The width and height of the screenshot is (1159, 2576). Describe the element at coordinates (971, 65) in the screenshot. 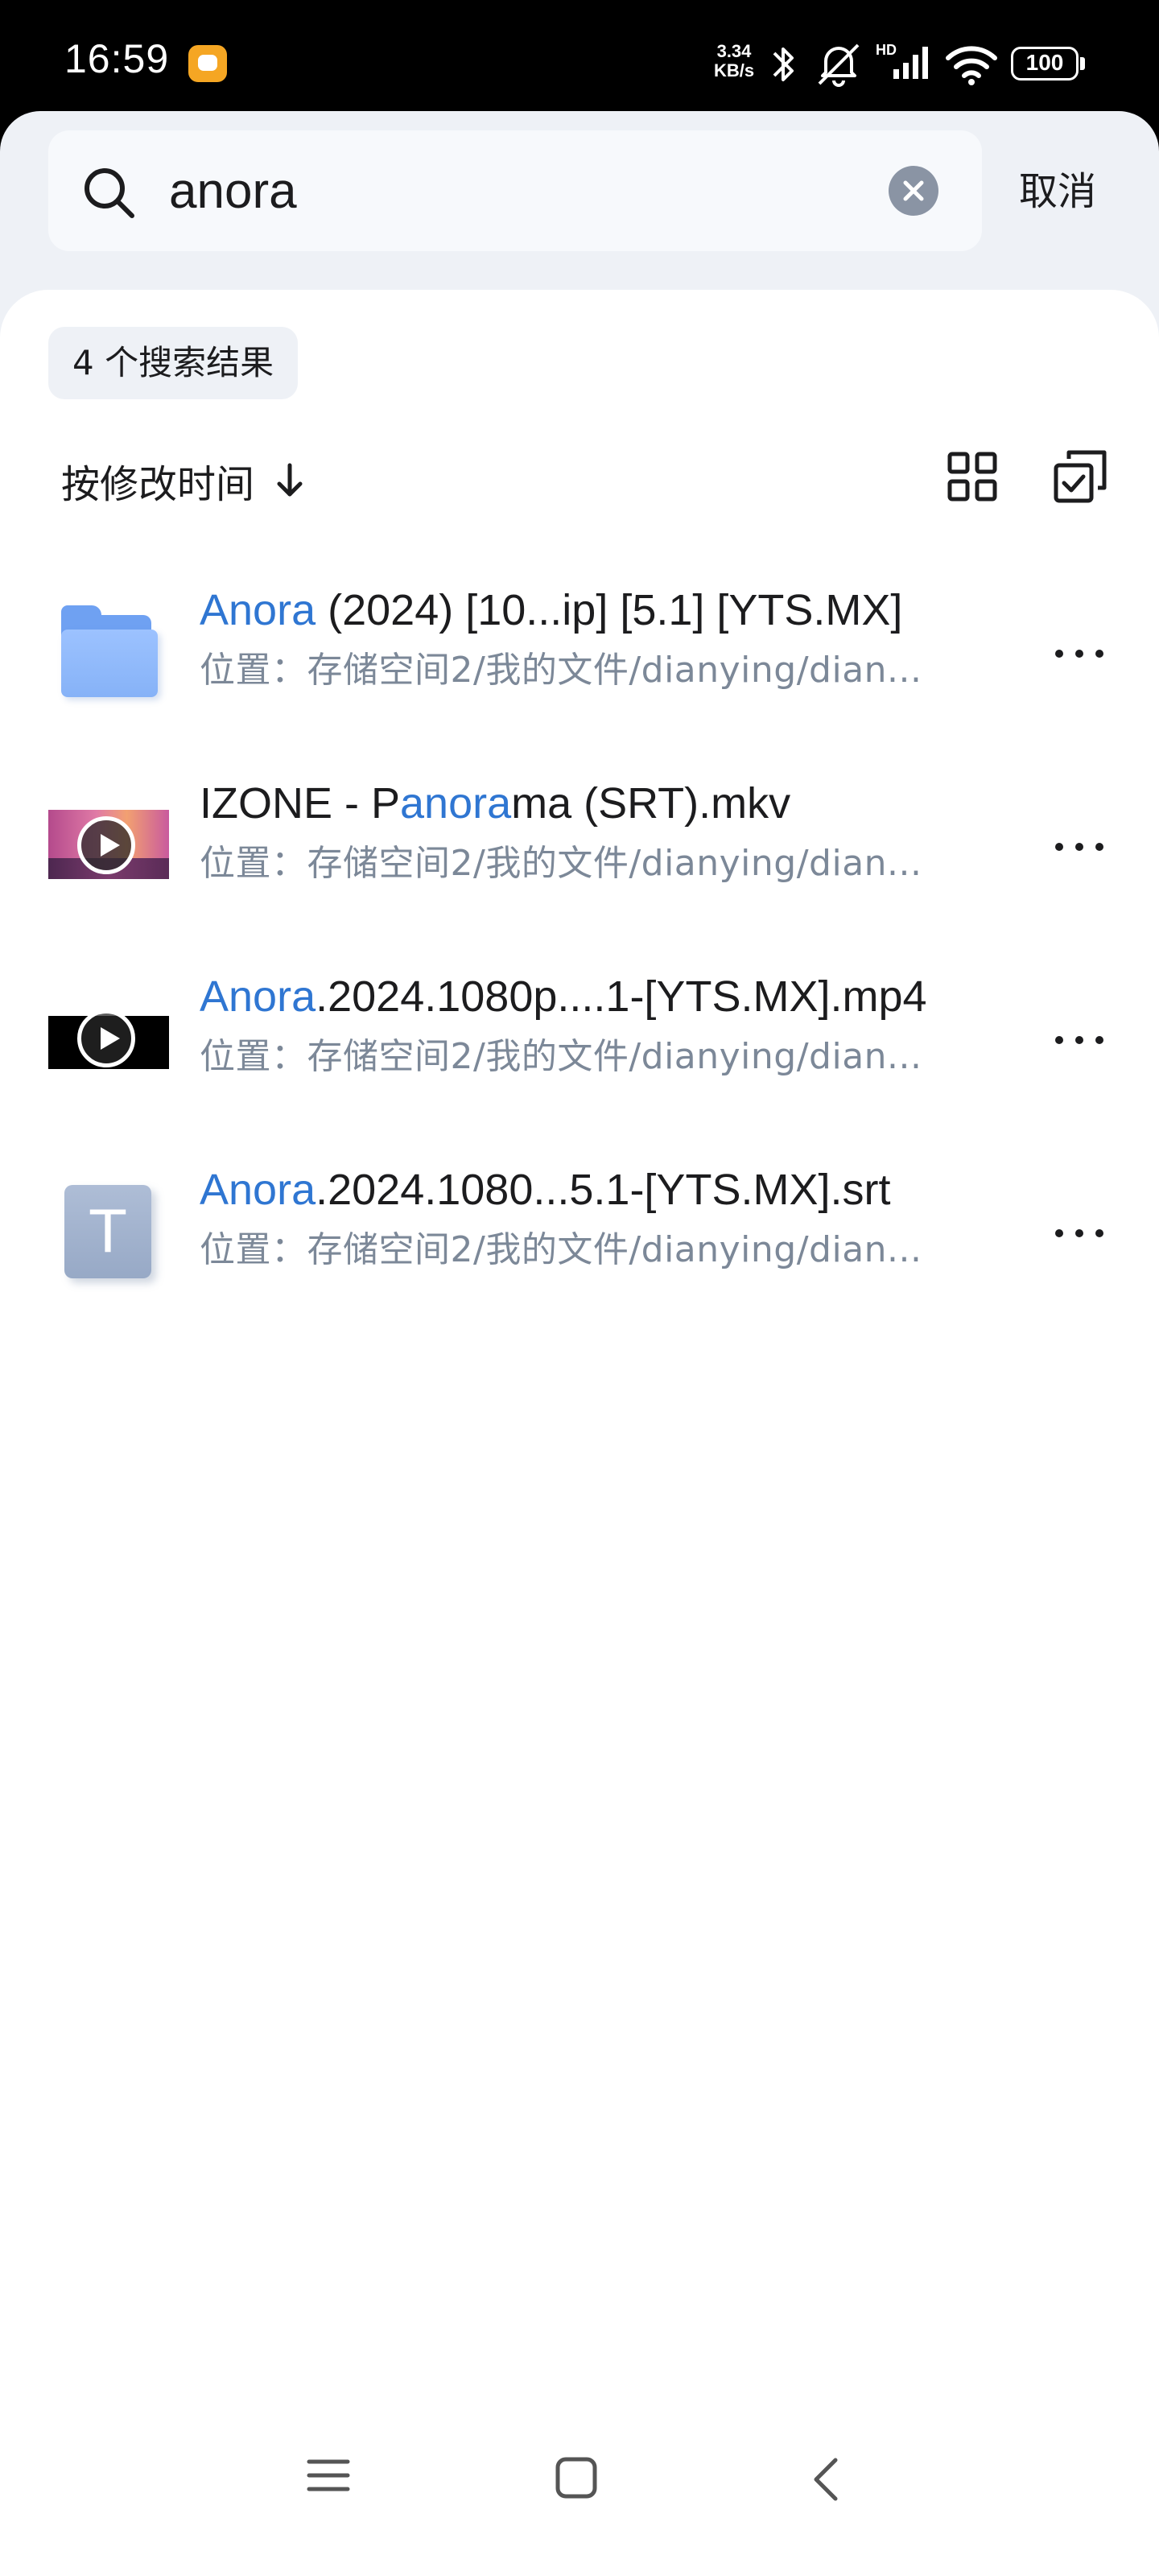

I see `wifi-icon` at that location.